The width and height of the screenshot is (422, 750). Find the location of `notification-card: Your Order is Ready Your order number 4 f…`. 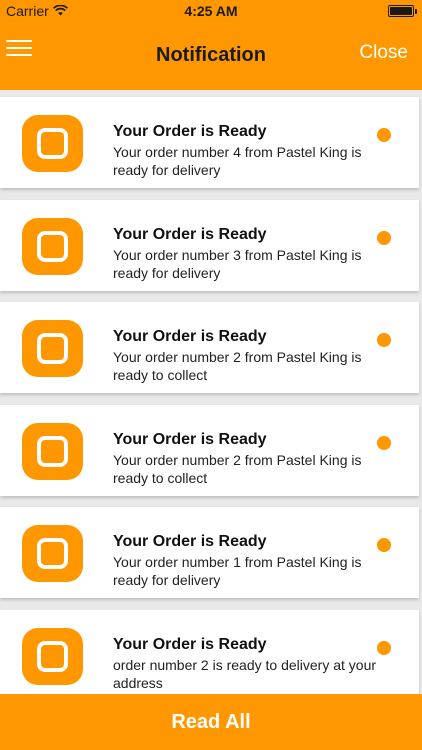

notification-card: Your Order is Ready Your order number 4 f… is located at coordinates (209, 142).